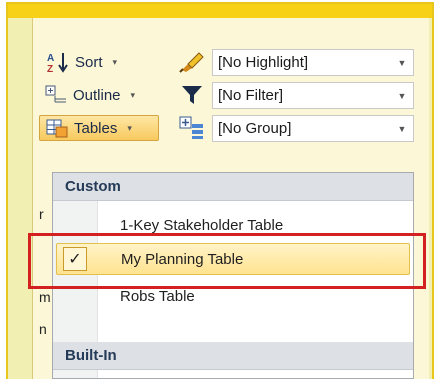 The image size is (440, 379). Describe the element at coordinates (233, 356) in the screenshot. I see `menu-section-builtin: Built-In` at that location.